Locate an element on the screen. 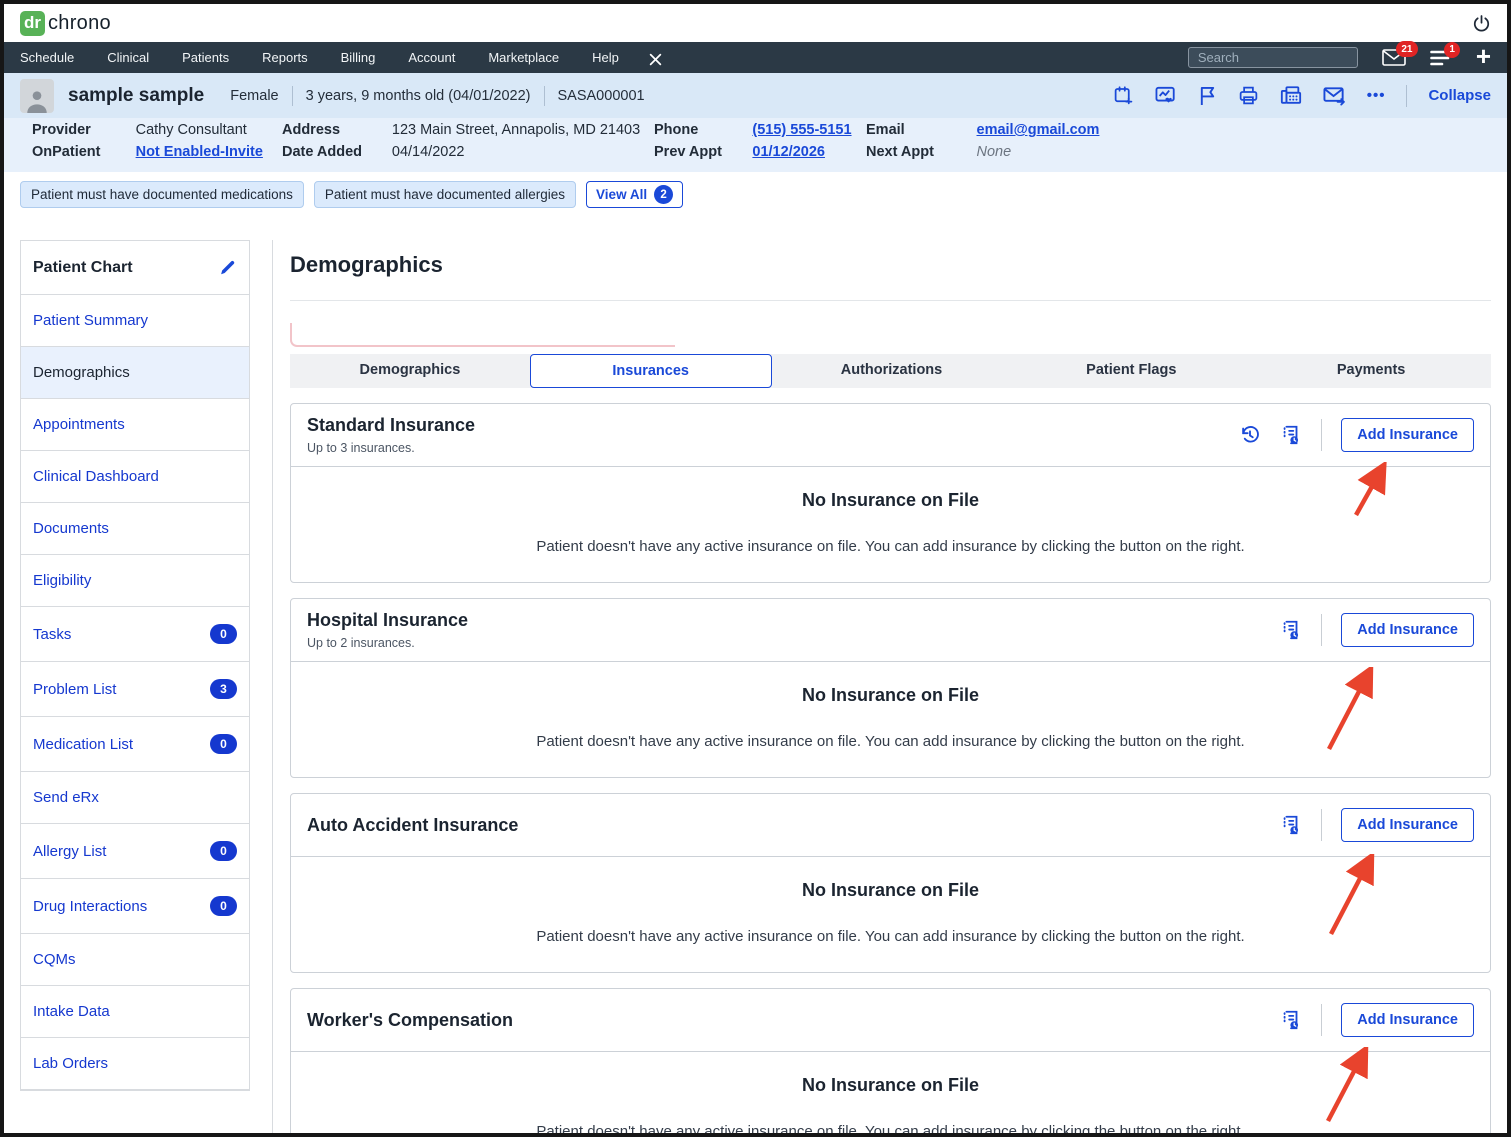  phone-link: (515) 555-5151 is located at coordinates (809, 130).